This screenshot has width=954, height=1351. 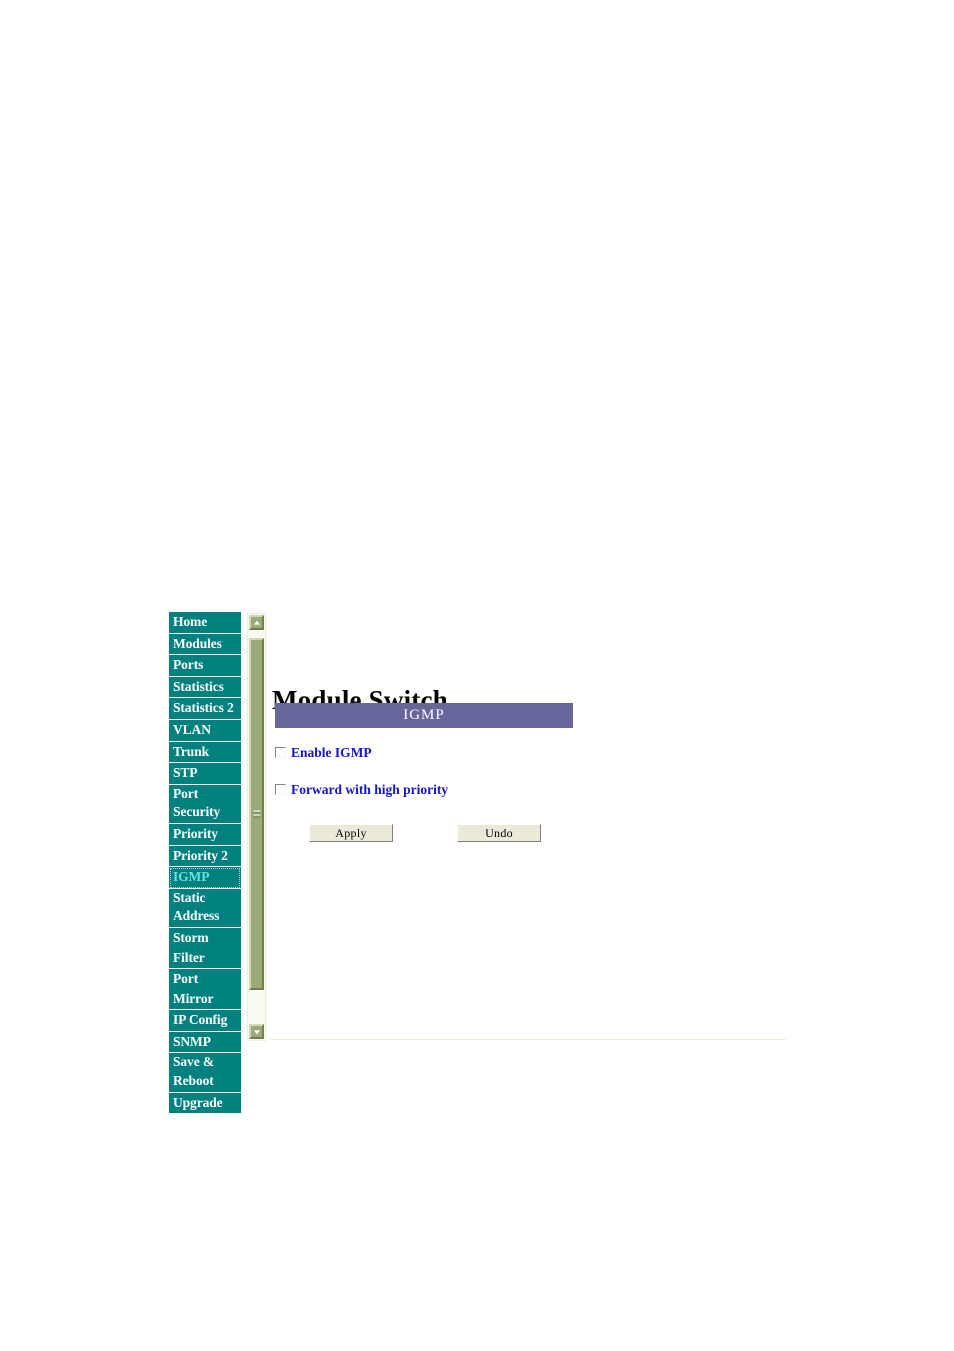 I want to click on vertical-scrollbar, so click(x=256, y=827).